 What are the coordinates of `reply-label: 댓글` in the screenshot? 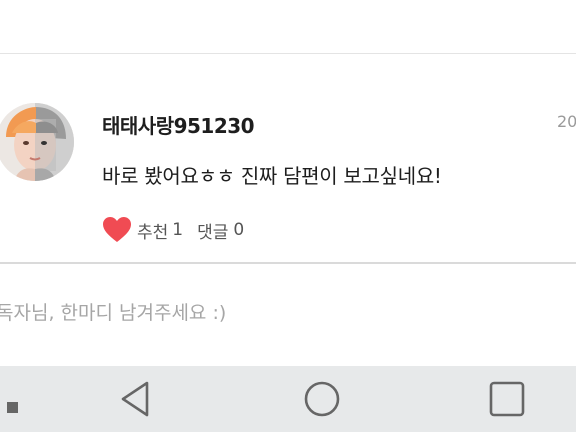 It's located at (213, 232).